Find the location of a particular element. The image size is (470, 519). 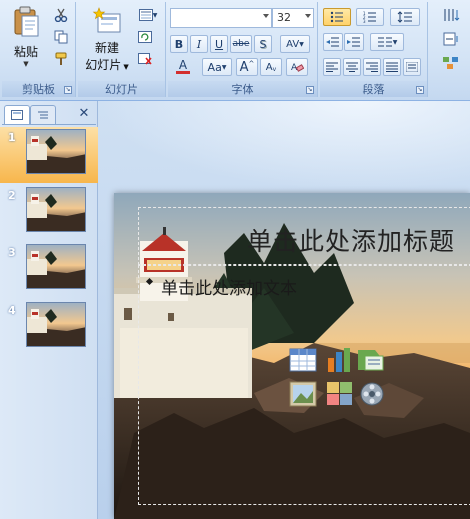

slide-number: 2 is located at coordinates (12, 195).